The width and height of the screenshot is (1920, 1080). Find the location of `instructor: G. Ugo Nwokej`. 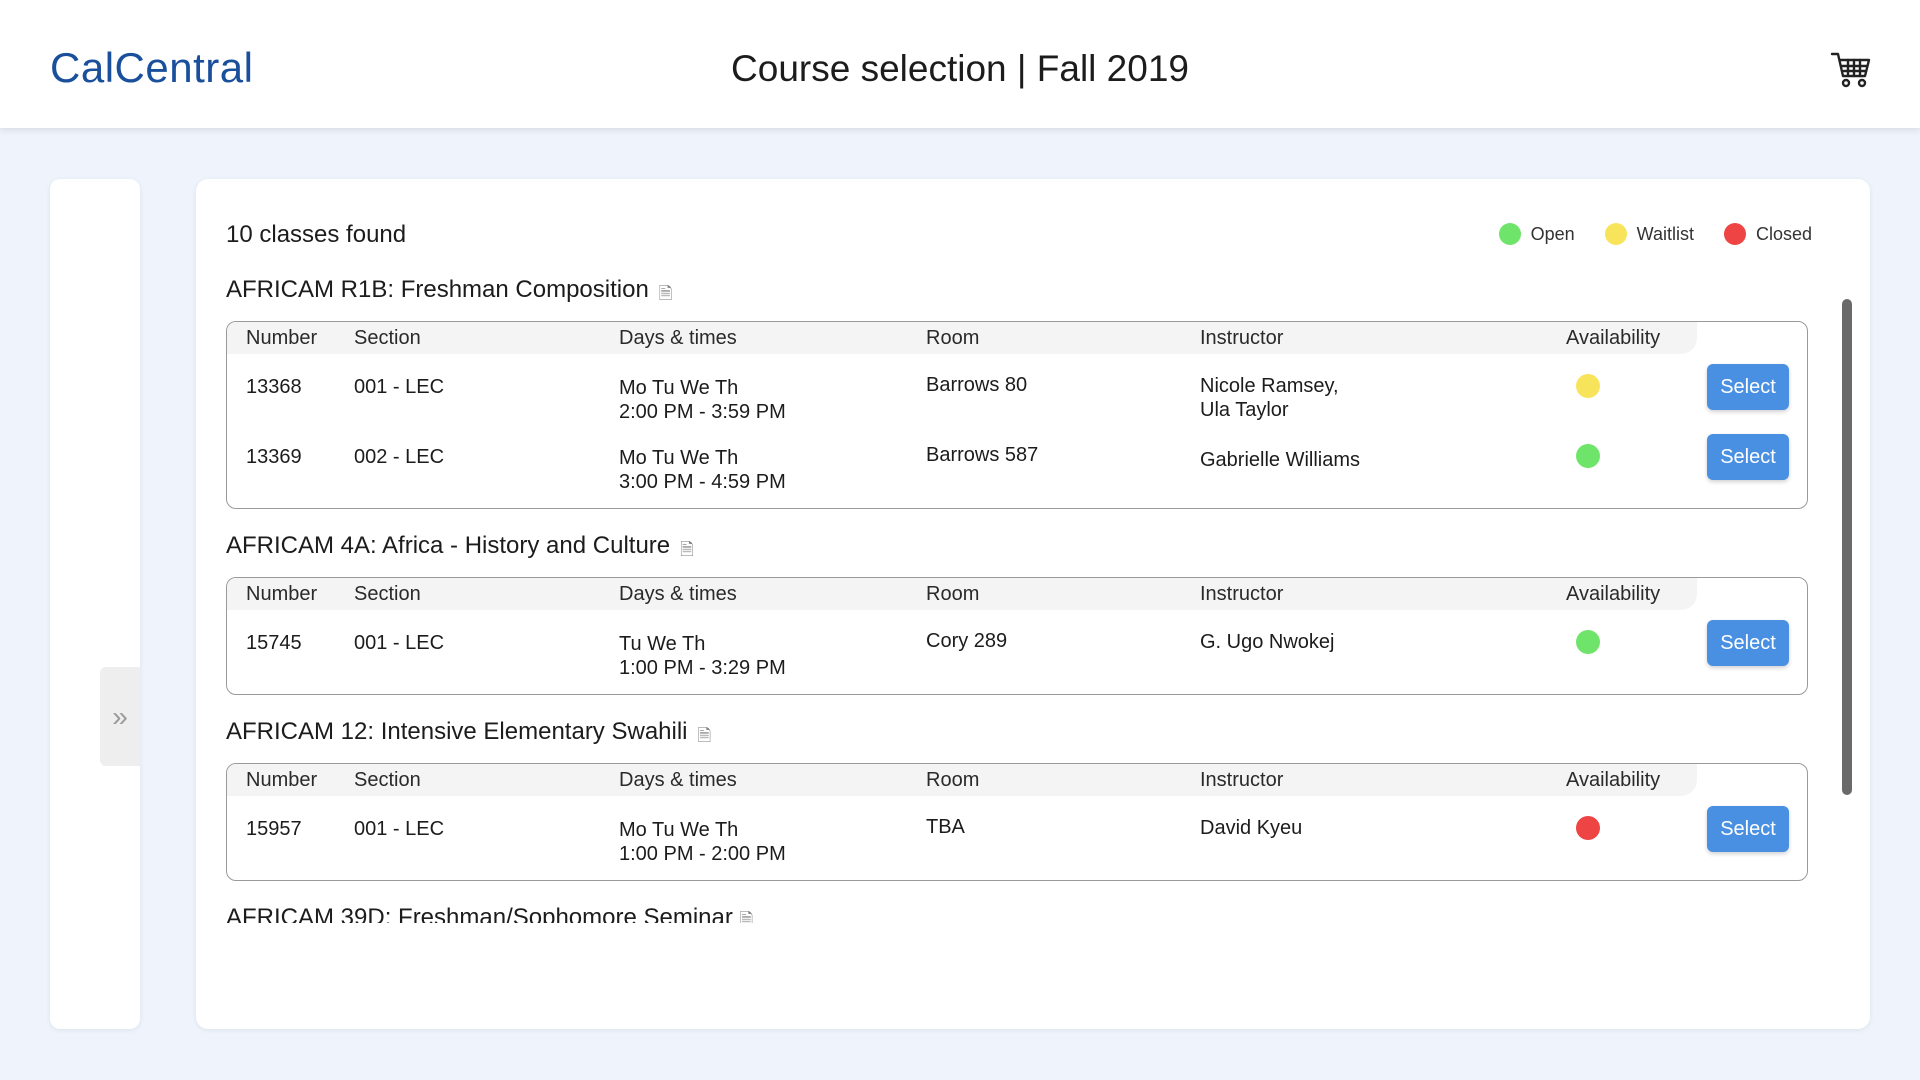

instructor: G. Ugo Nwokej is located at coordinates (1383, 632).